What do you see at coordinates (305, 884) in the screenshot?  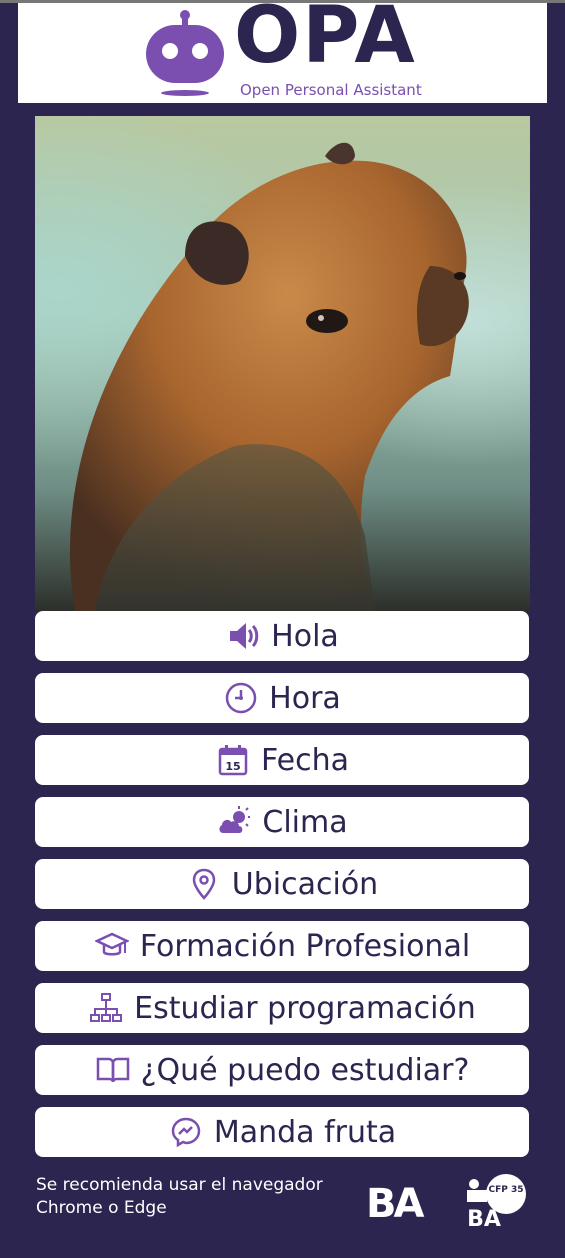 I see `ubicacion-label: Ubicación` at bounding box center [305, 884].